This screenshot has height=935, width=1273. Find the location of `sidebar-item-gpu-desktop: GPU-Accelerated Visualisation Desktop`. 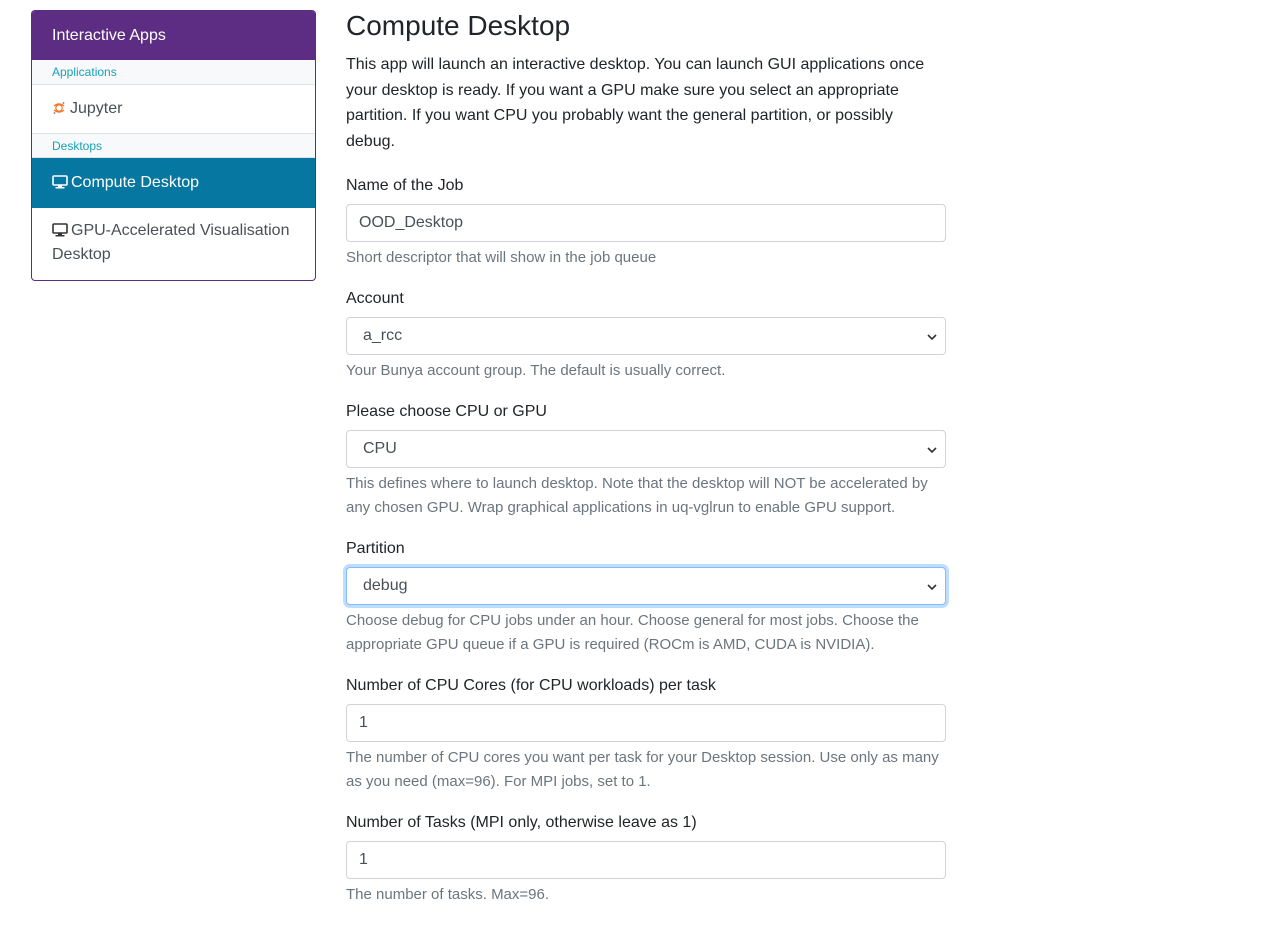

sidebar-item-gpu-desktop: GPU-Accelerated Visualisation Desktop is located at coordinates (173, 244).